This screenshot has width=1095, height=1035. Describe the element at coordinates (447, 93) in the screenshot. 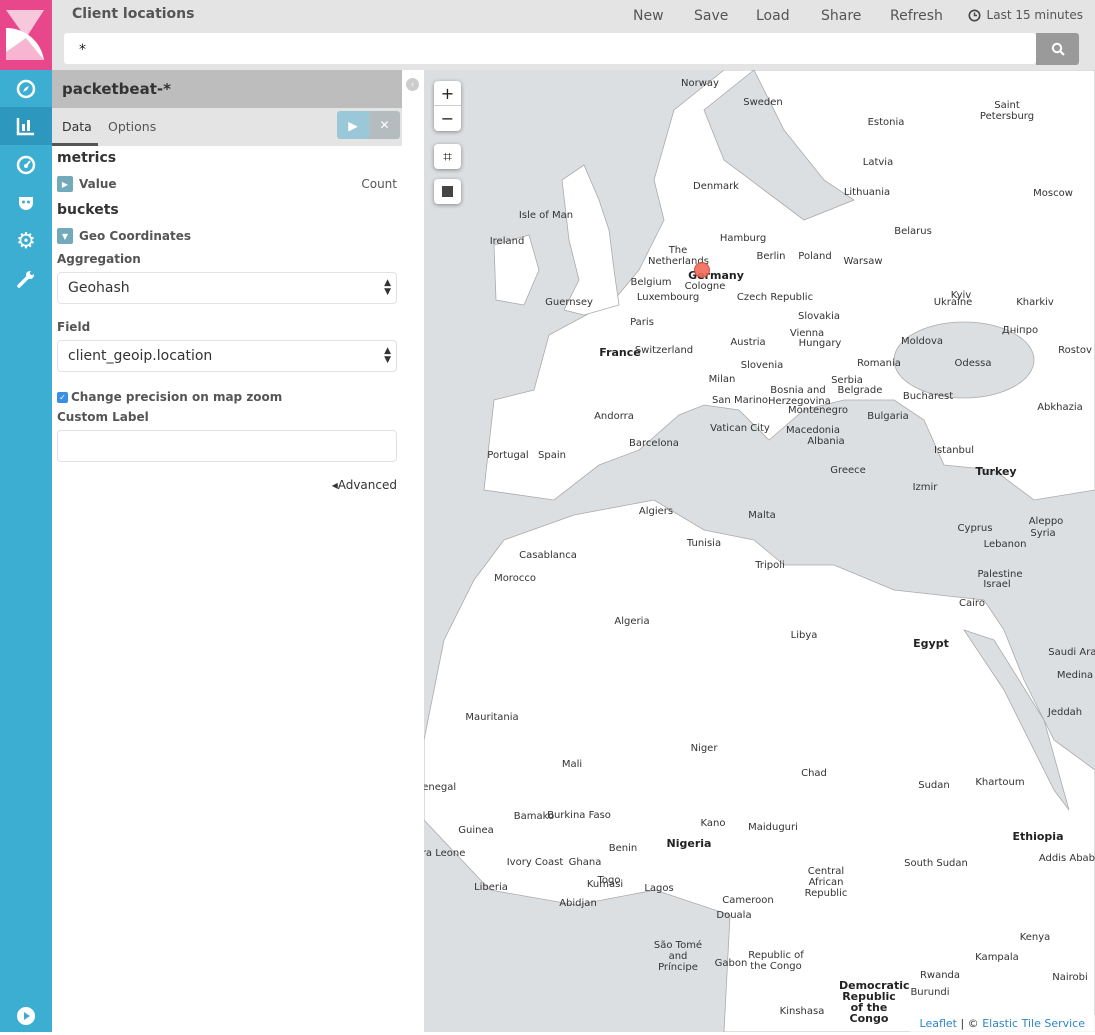

I see `zoom-in-button: +` at that location.